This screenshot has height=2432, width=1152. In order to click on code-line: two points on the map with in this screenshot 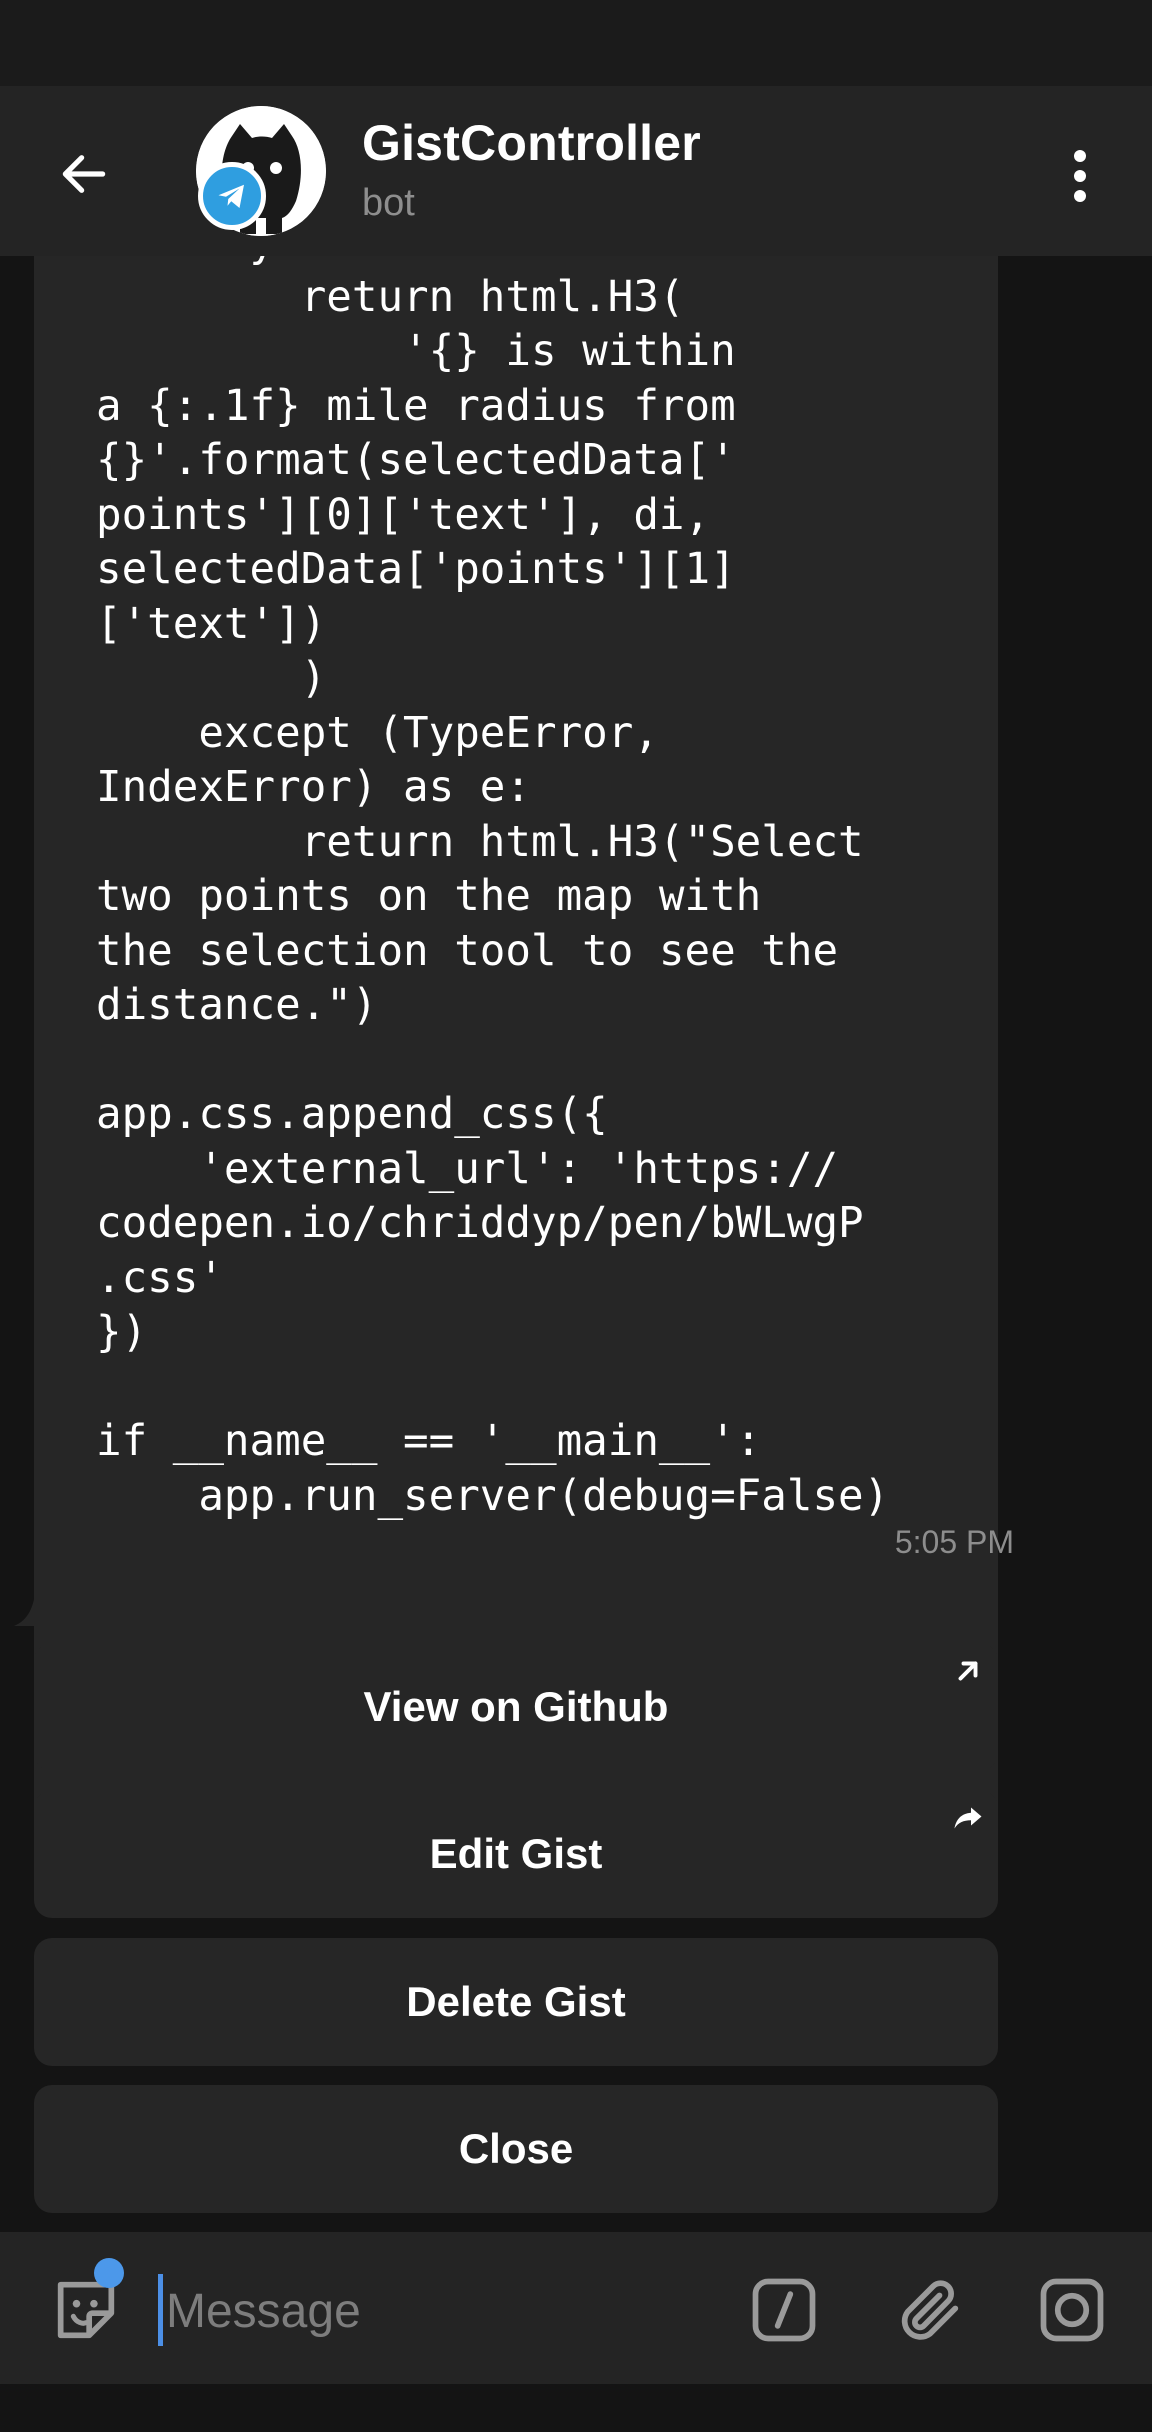, I will do `click(429, 896)`.